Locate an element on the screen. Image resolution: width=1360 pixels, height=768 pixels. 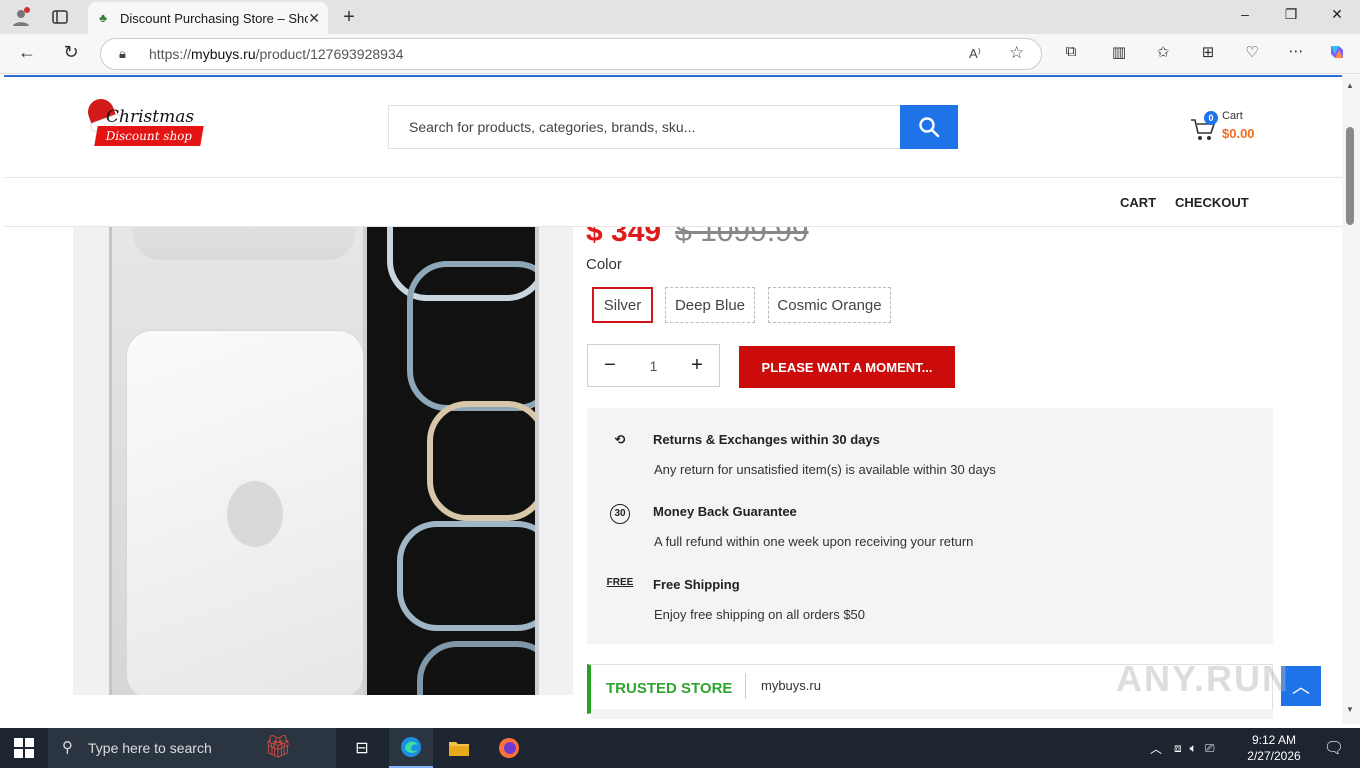
trusted-store-strip is located at coordinates (932, 714).